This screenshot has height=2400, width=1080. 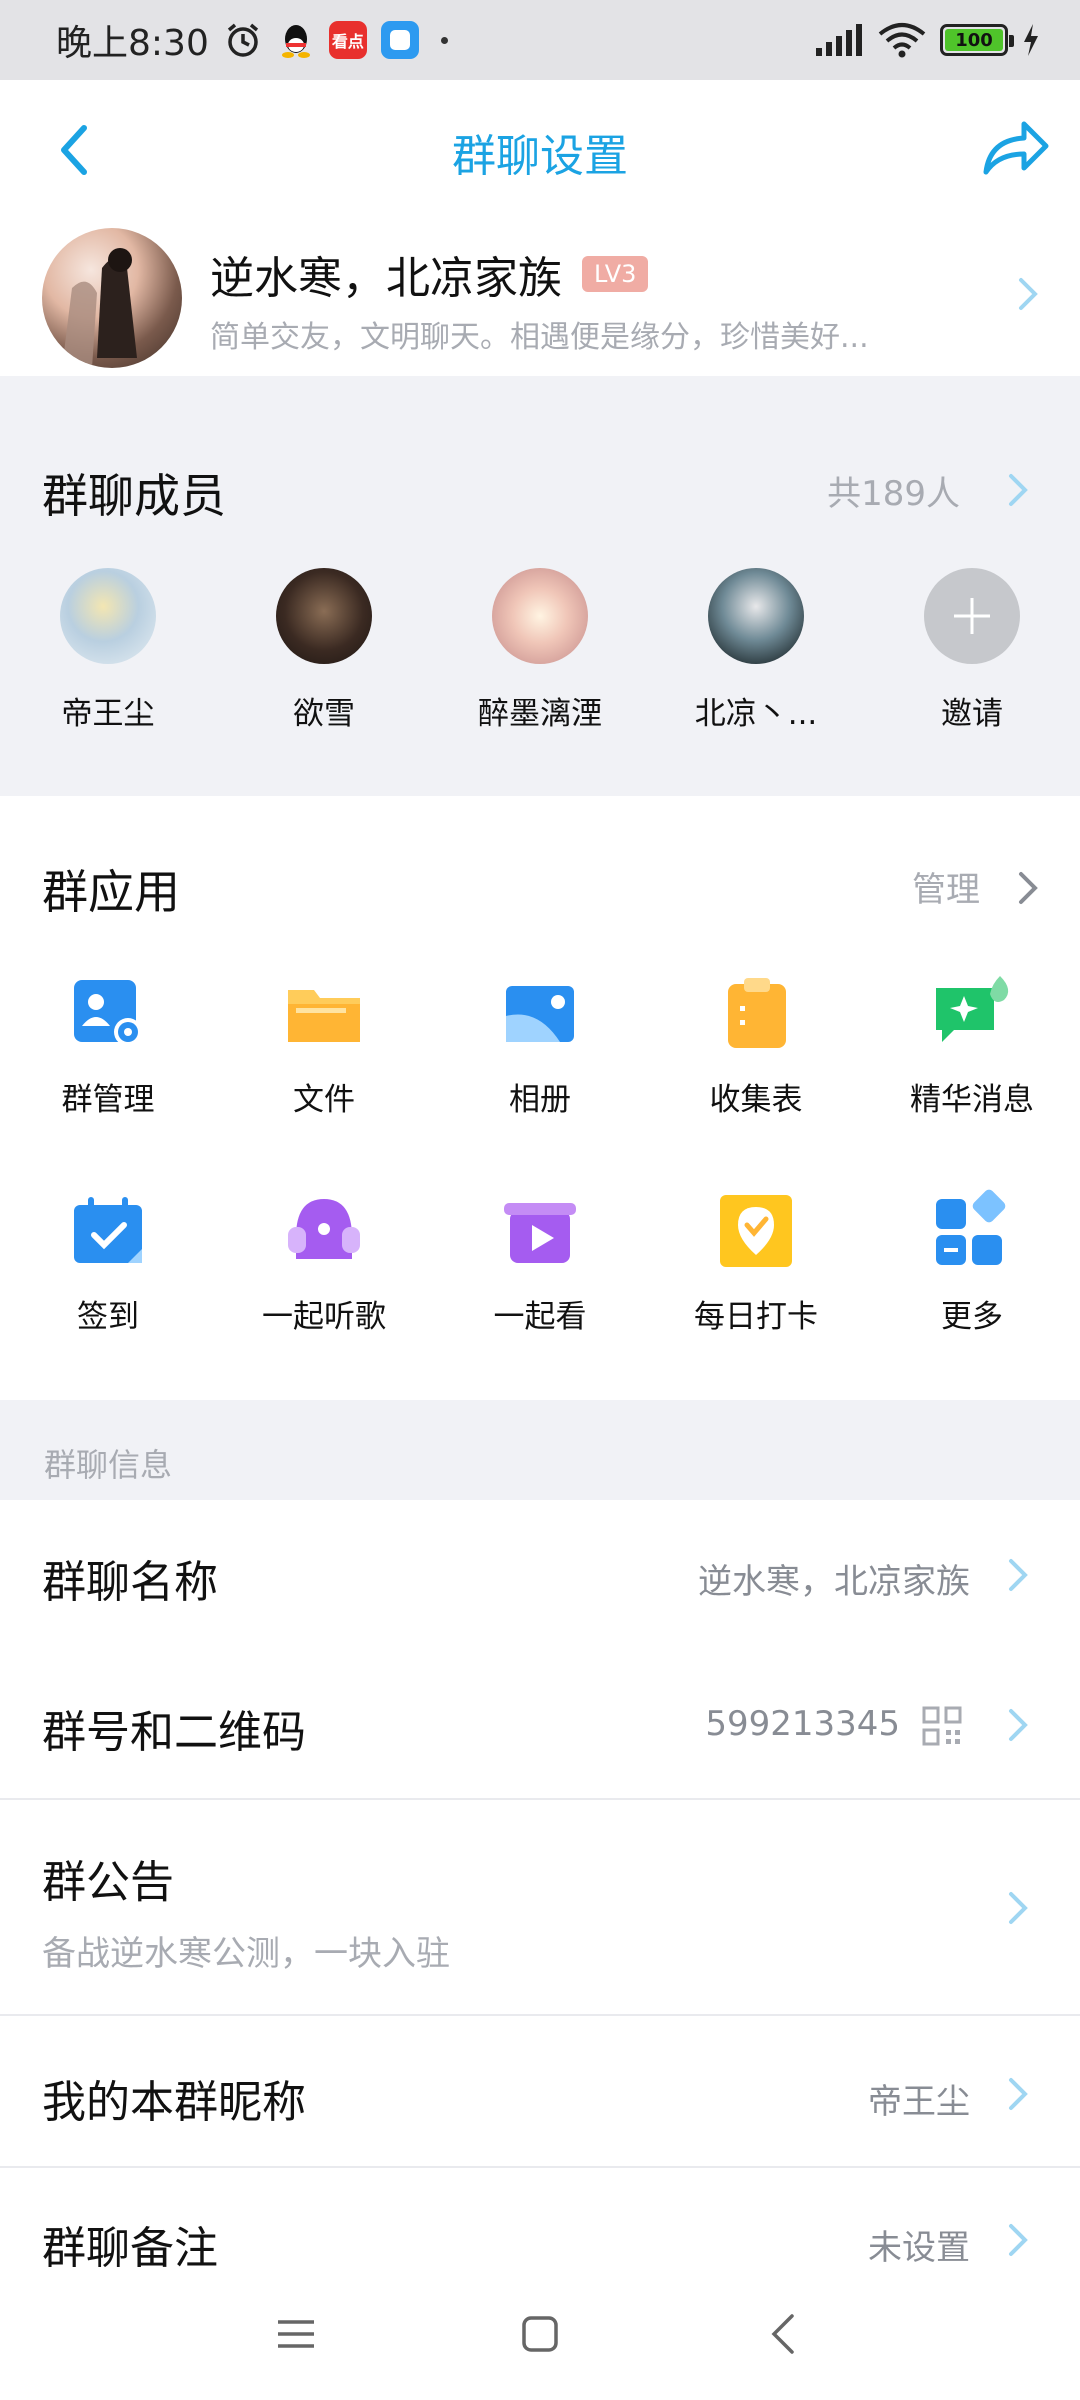 I want to click on member-name: 醉墨漓湮, so click(x=540, y=714).